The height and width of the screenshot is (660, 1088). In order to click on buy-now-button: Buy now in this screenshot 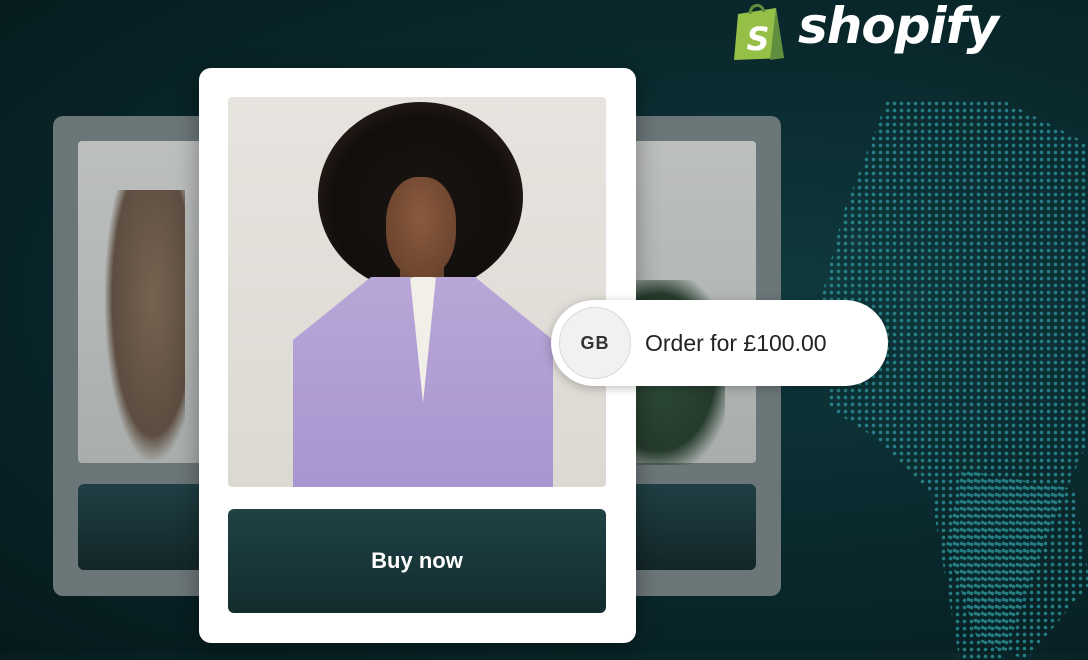, I will do `click(417, 561)`.